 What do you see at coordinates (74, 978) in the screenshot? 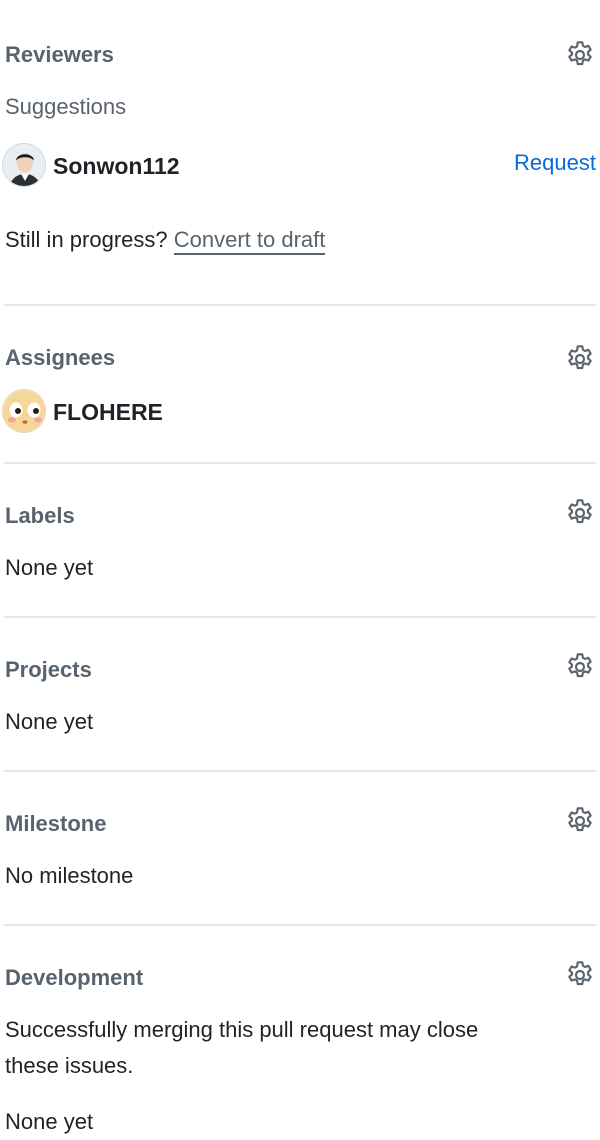
I see `development-heading: Development` at bounding box center [74, 978].